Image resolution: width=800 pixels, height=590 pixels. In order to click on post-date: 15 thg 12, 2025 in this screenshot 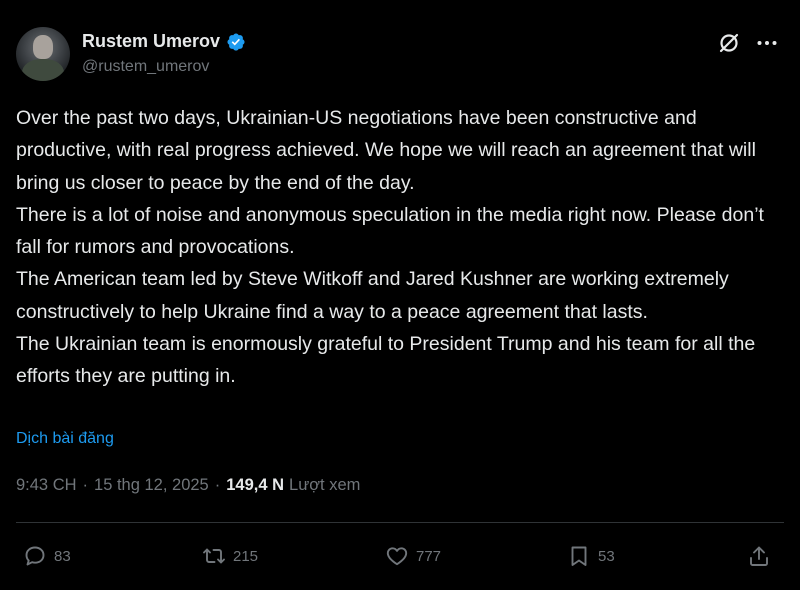, I will do `click(151, 485)`.